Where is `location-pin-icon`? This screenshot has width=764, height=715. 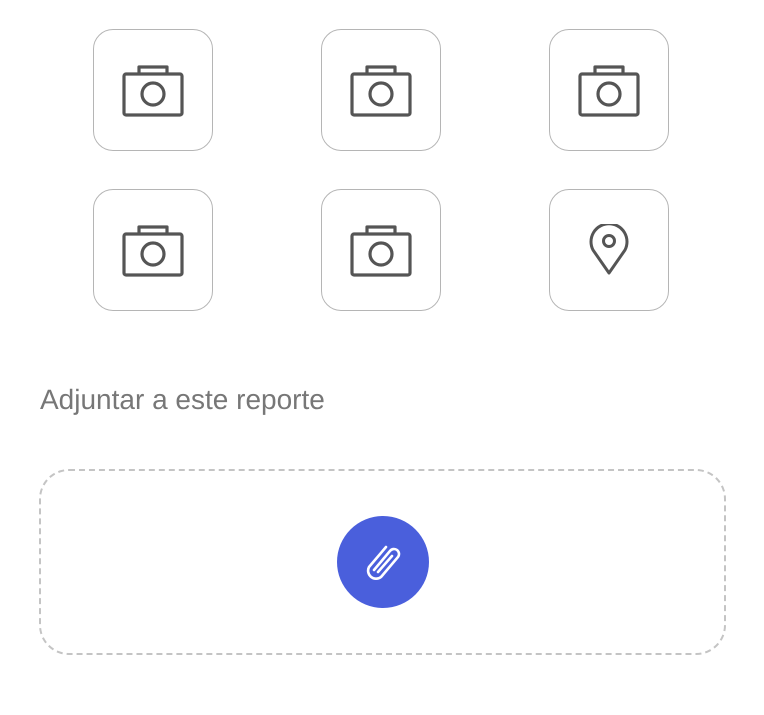 location-pin-icon is located at coordinates (609, 250).